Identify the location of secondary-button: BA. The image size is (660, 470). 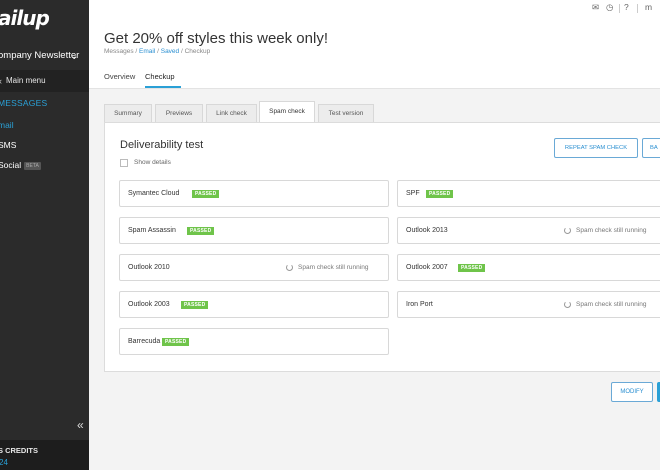
(651, 148).